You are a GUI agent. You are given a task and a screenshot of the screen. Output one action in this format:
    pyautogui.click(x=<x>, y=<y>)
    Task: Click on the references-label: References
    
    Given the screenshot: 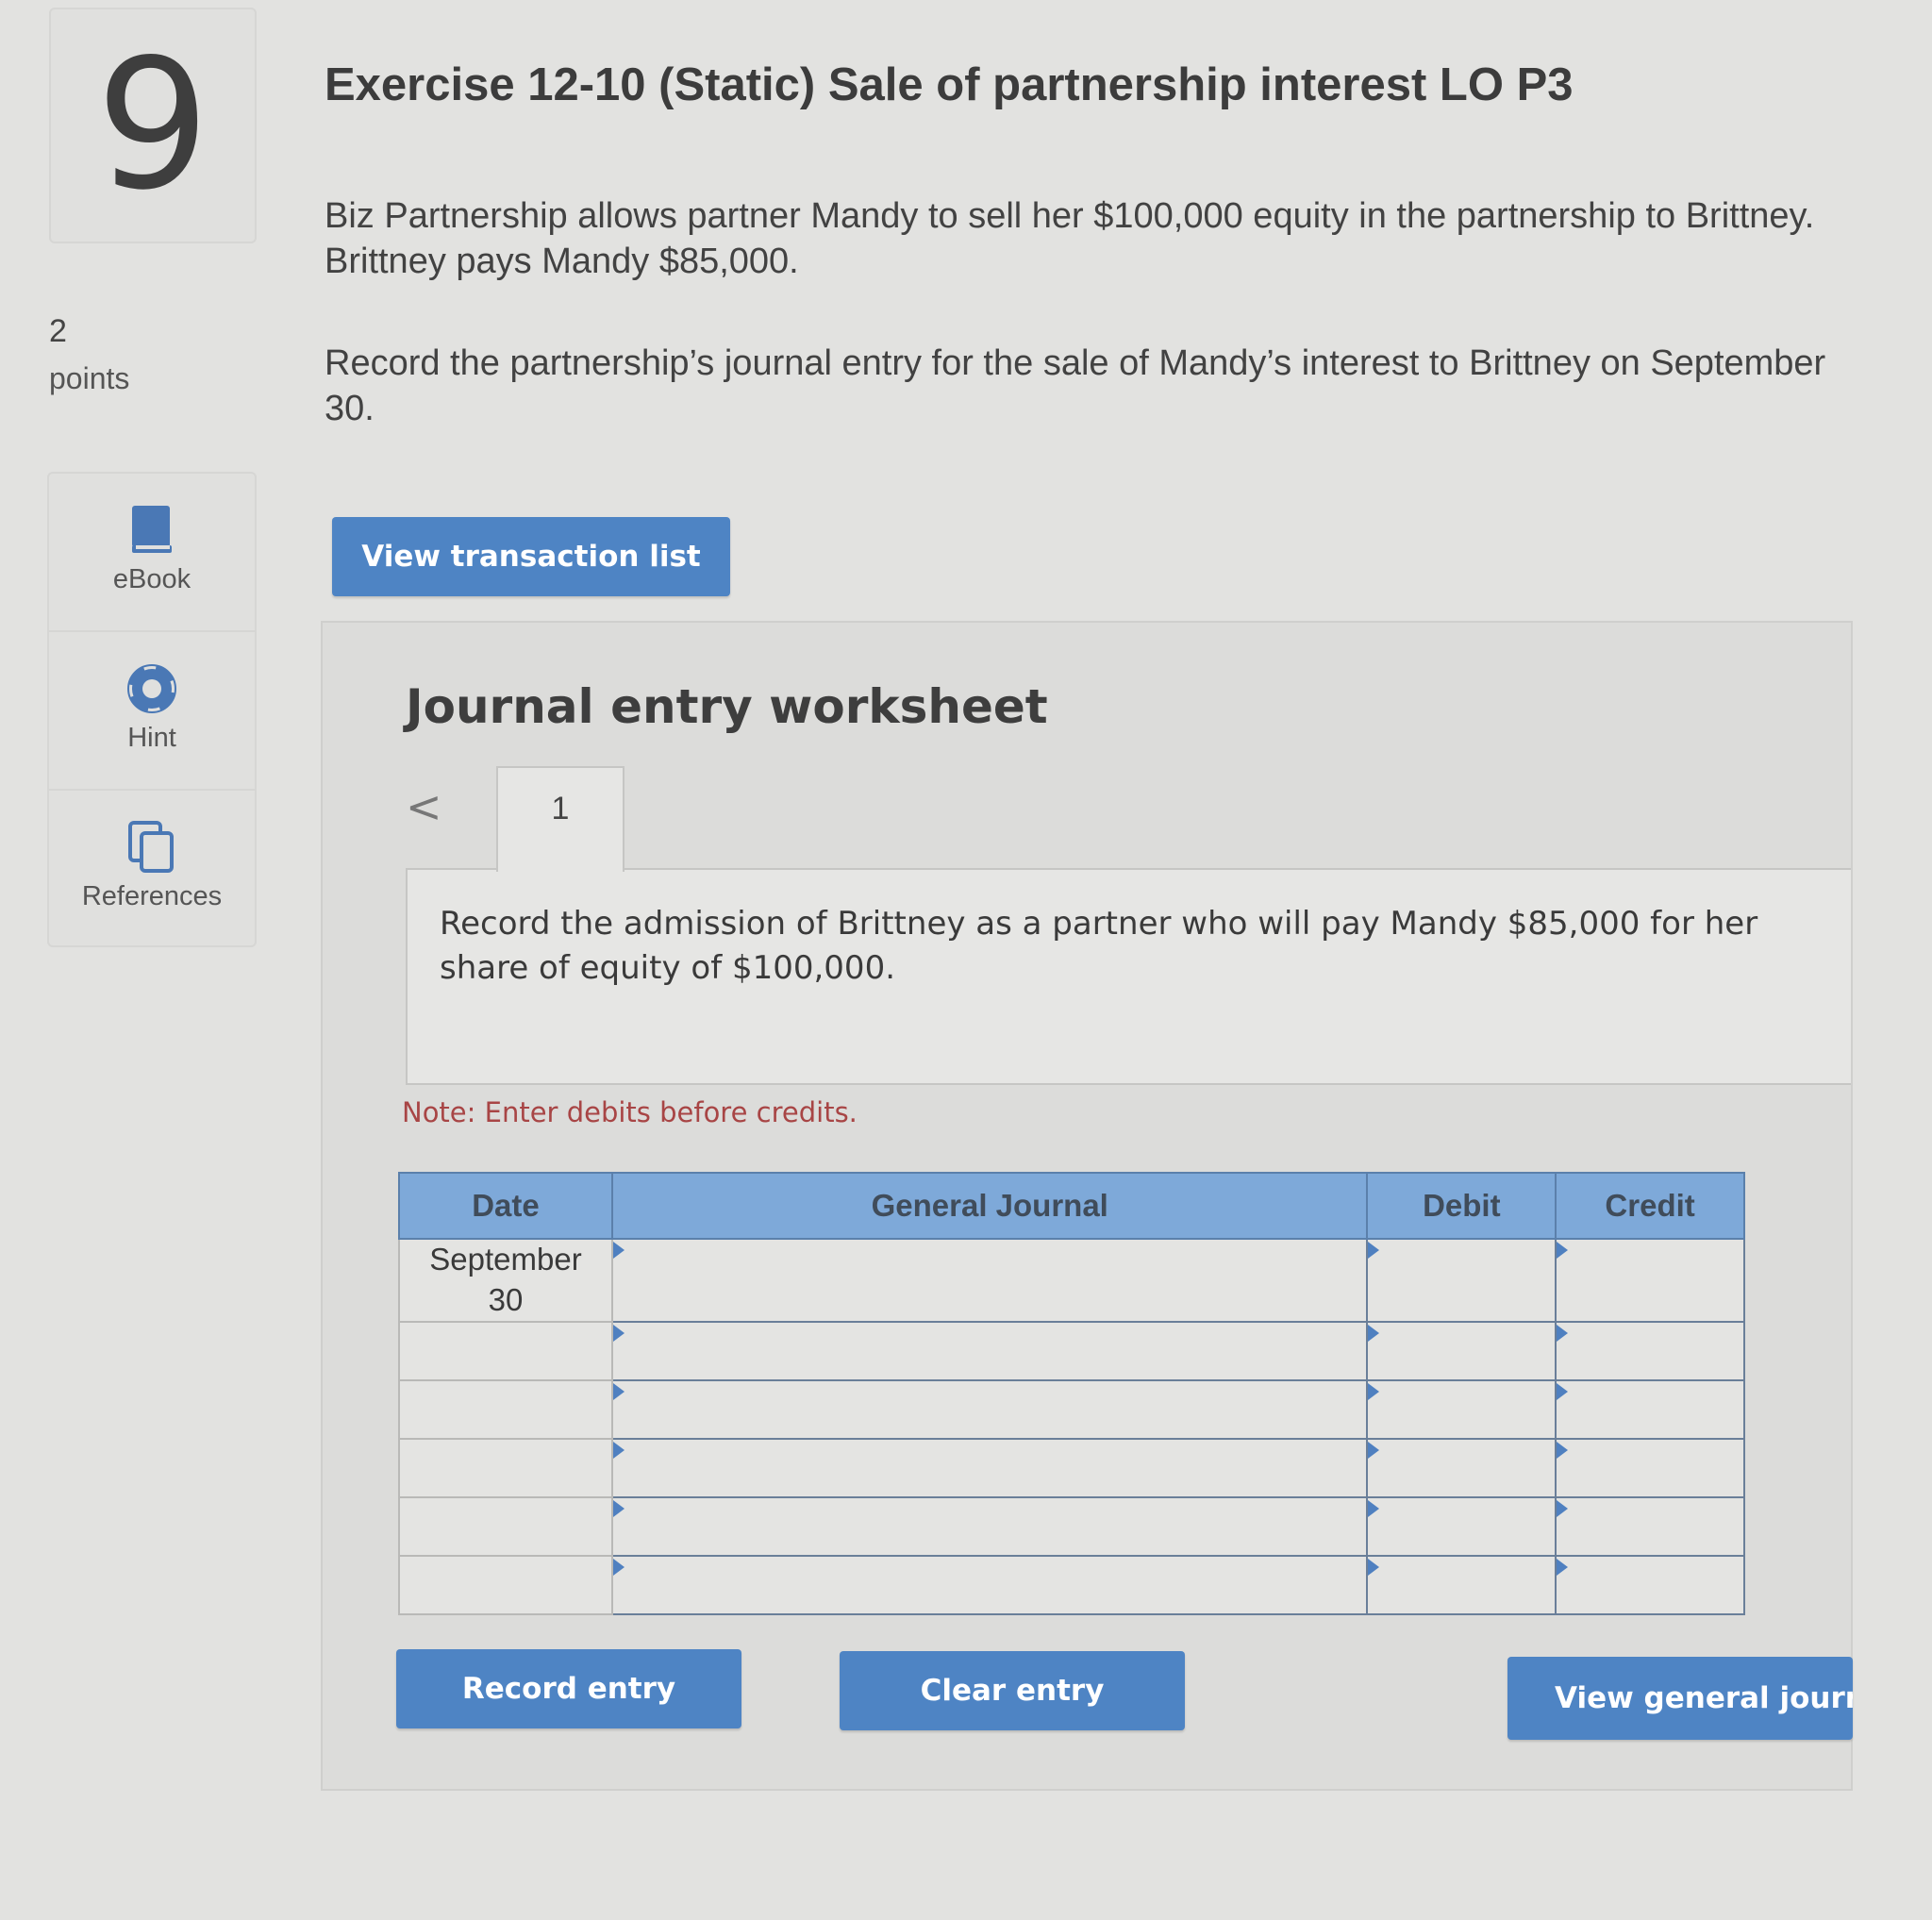 What is the action you would take?
    pyautogui.click(x=152, y=896)
    